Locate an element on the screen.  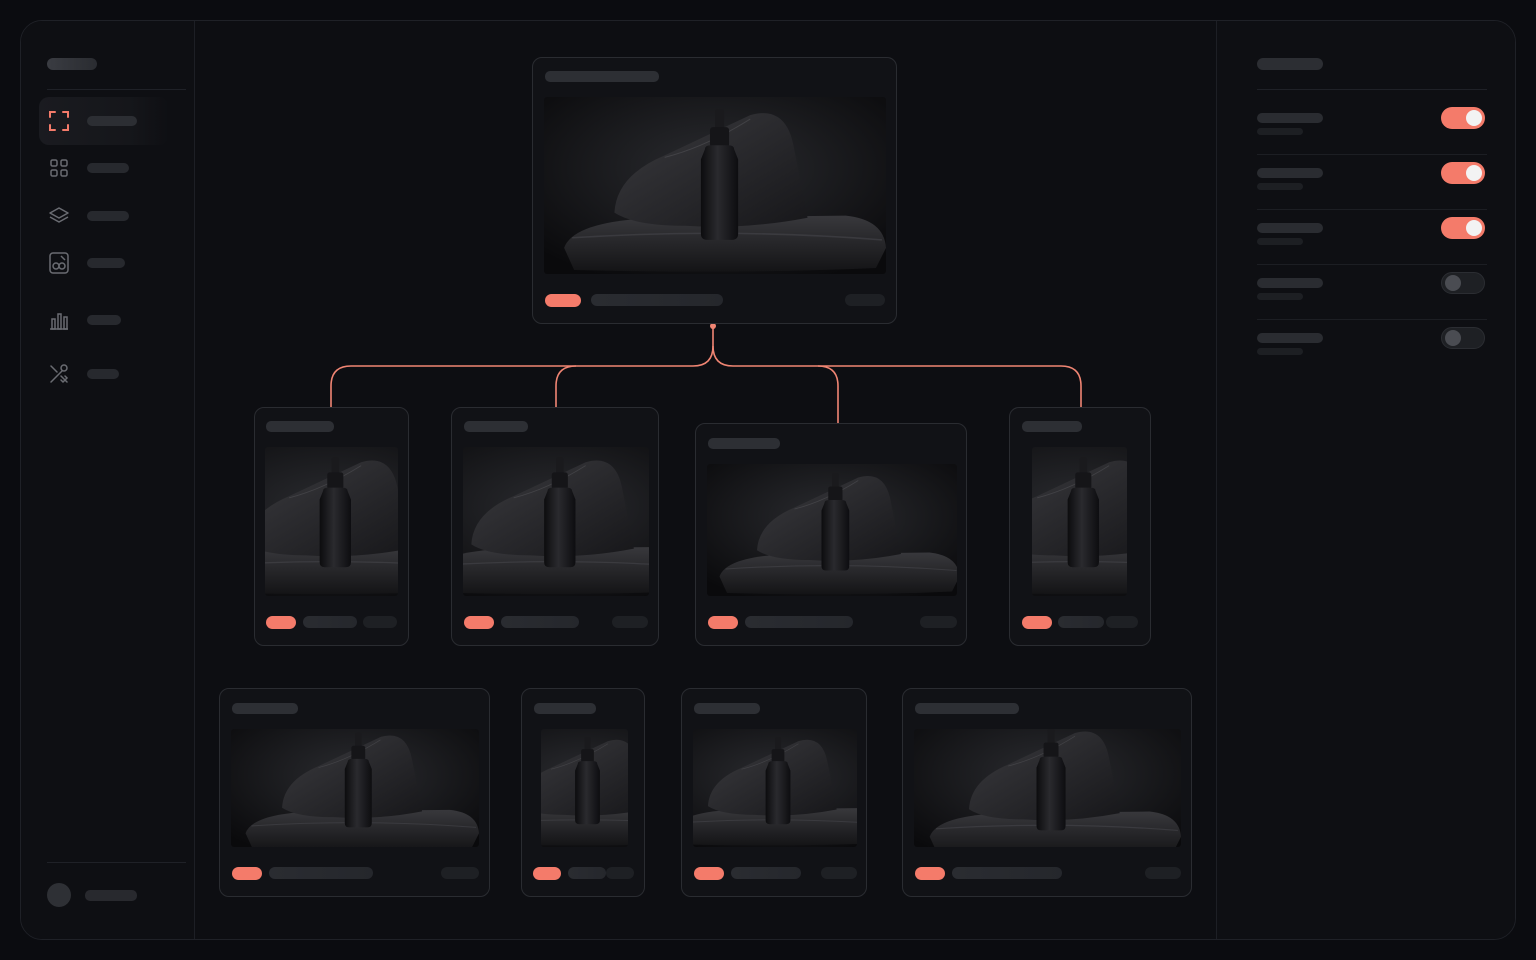
assets-icon is located at coordinates (59, 263).